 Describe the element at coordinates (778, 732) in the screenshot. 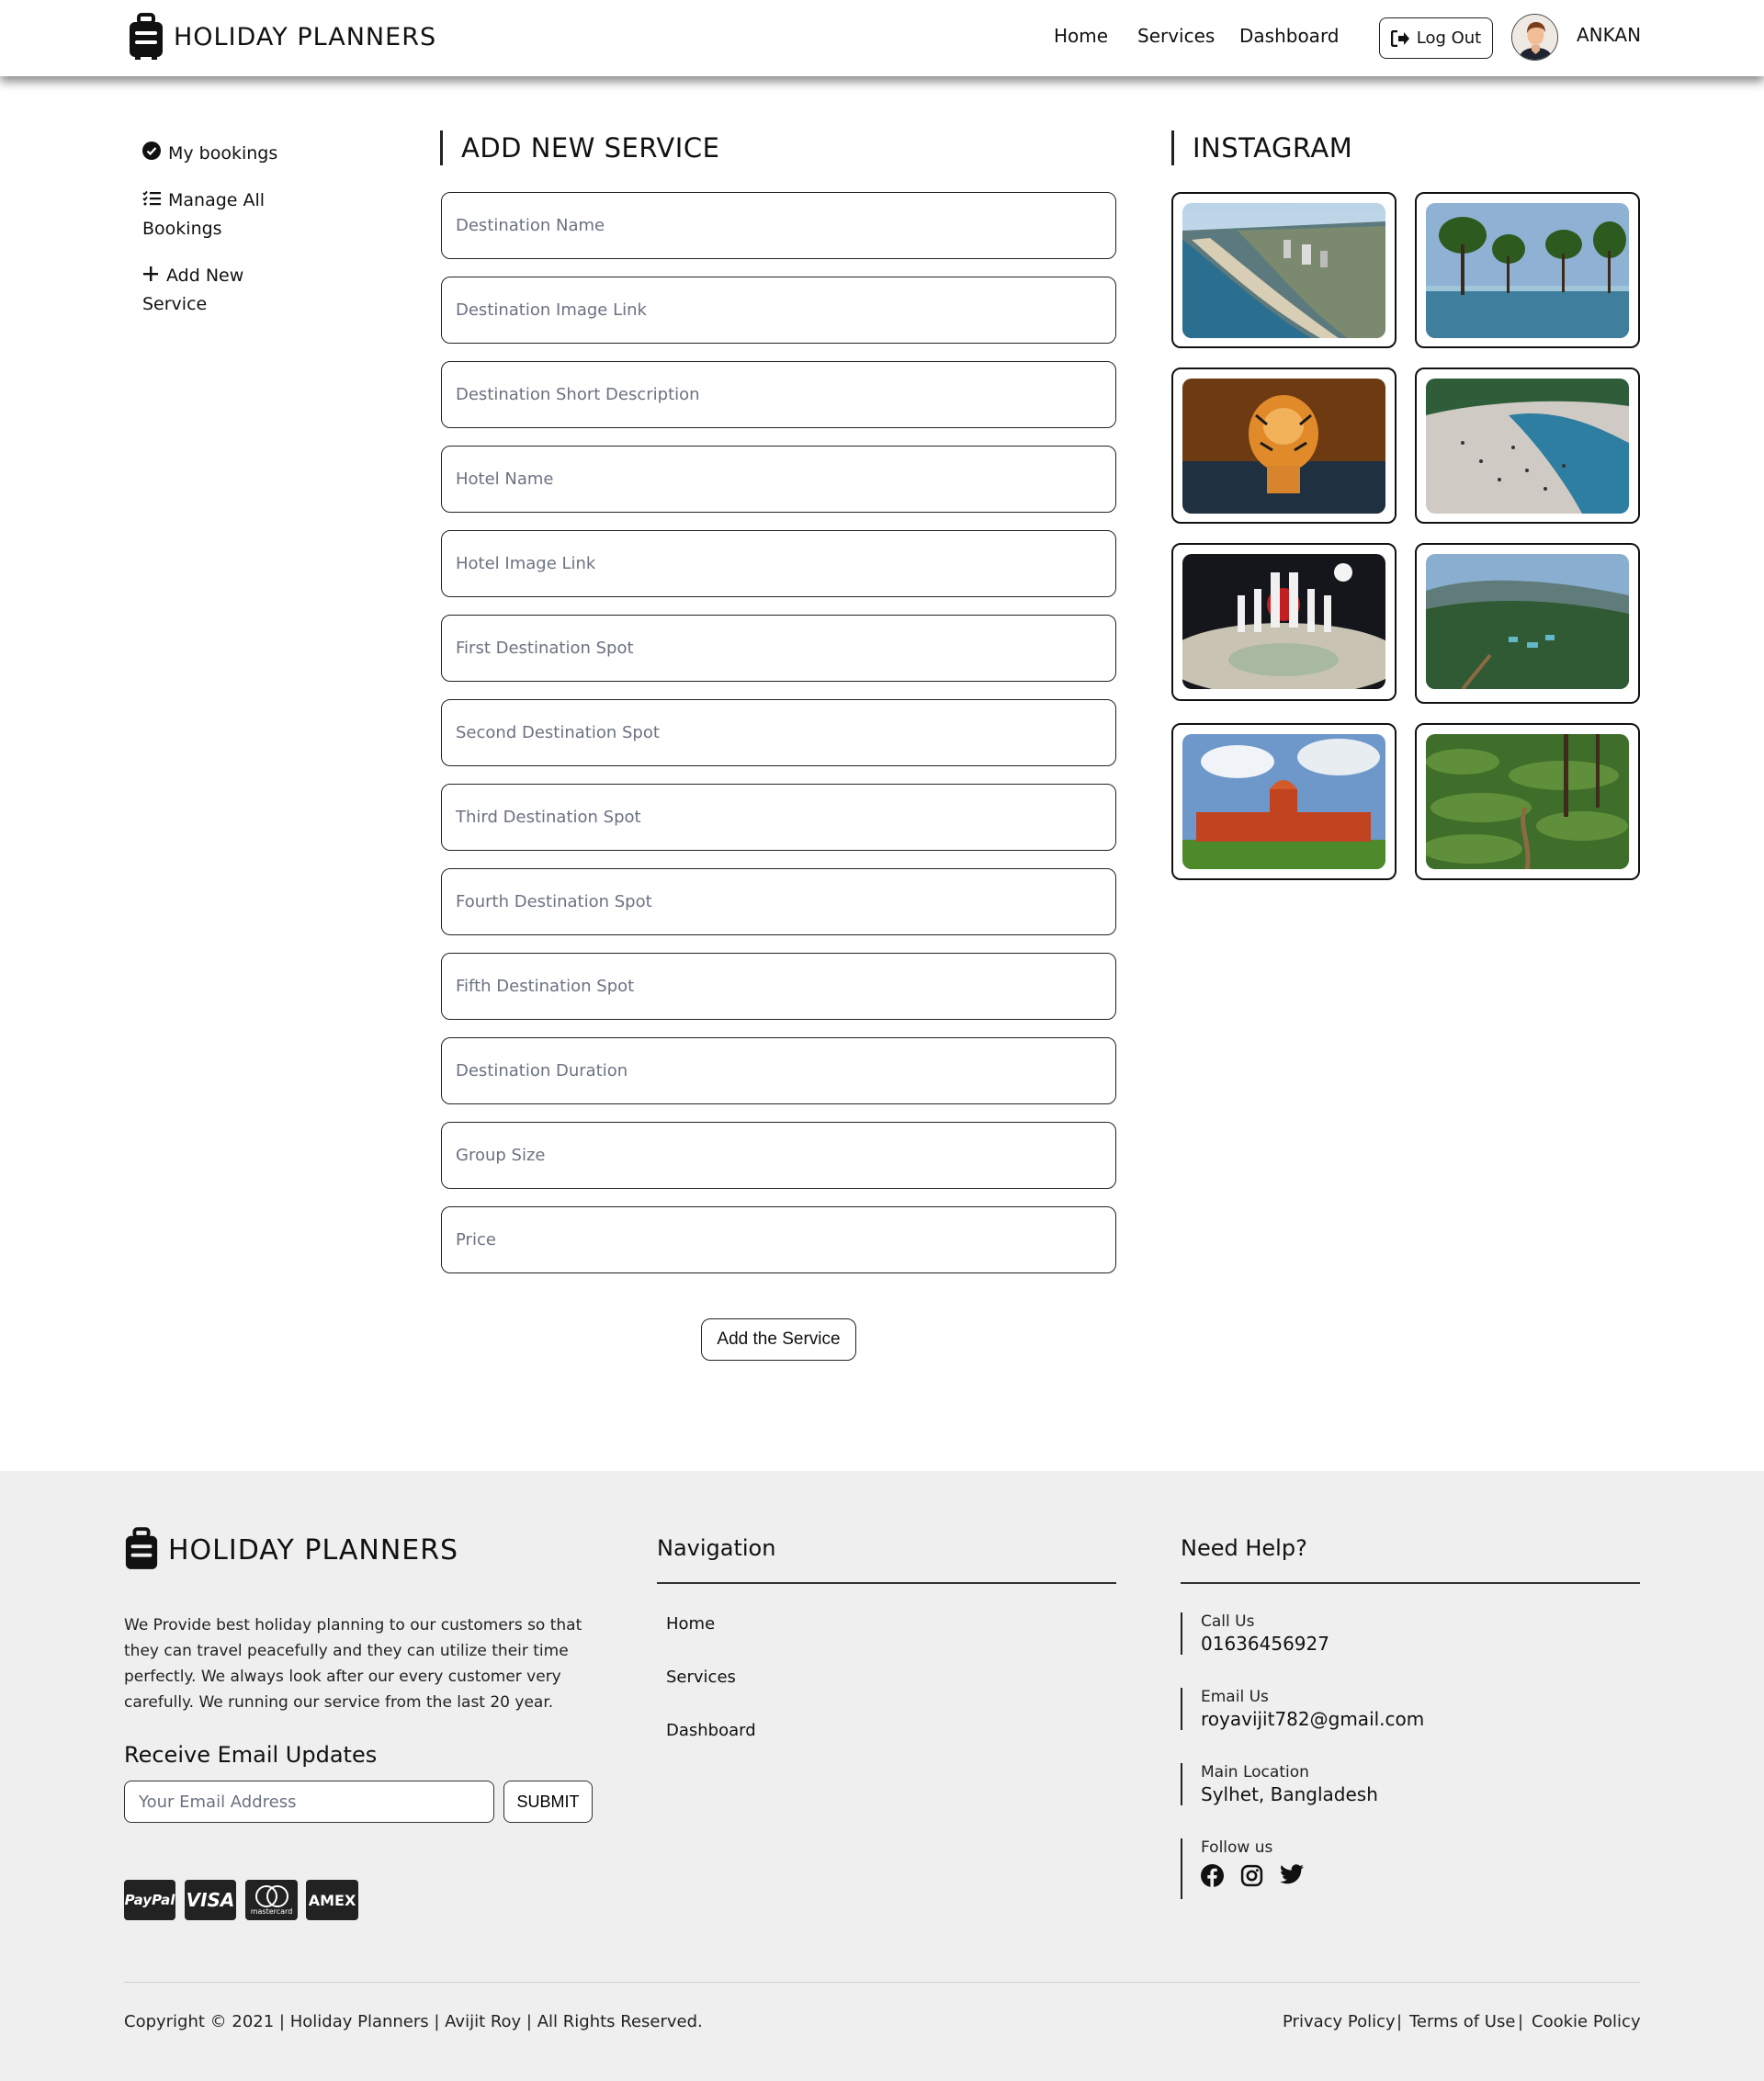

I see `second-destination-spot-field` at that location.